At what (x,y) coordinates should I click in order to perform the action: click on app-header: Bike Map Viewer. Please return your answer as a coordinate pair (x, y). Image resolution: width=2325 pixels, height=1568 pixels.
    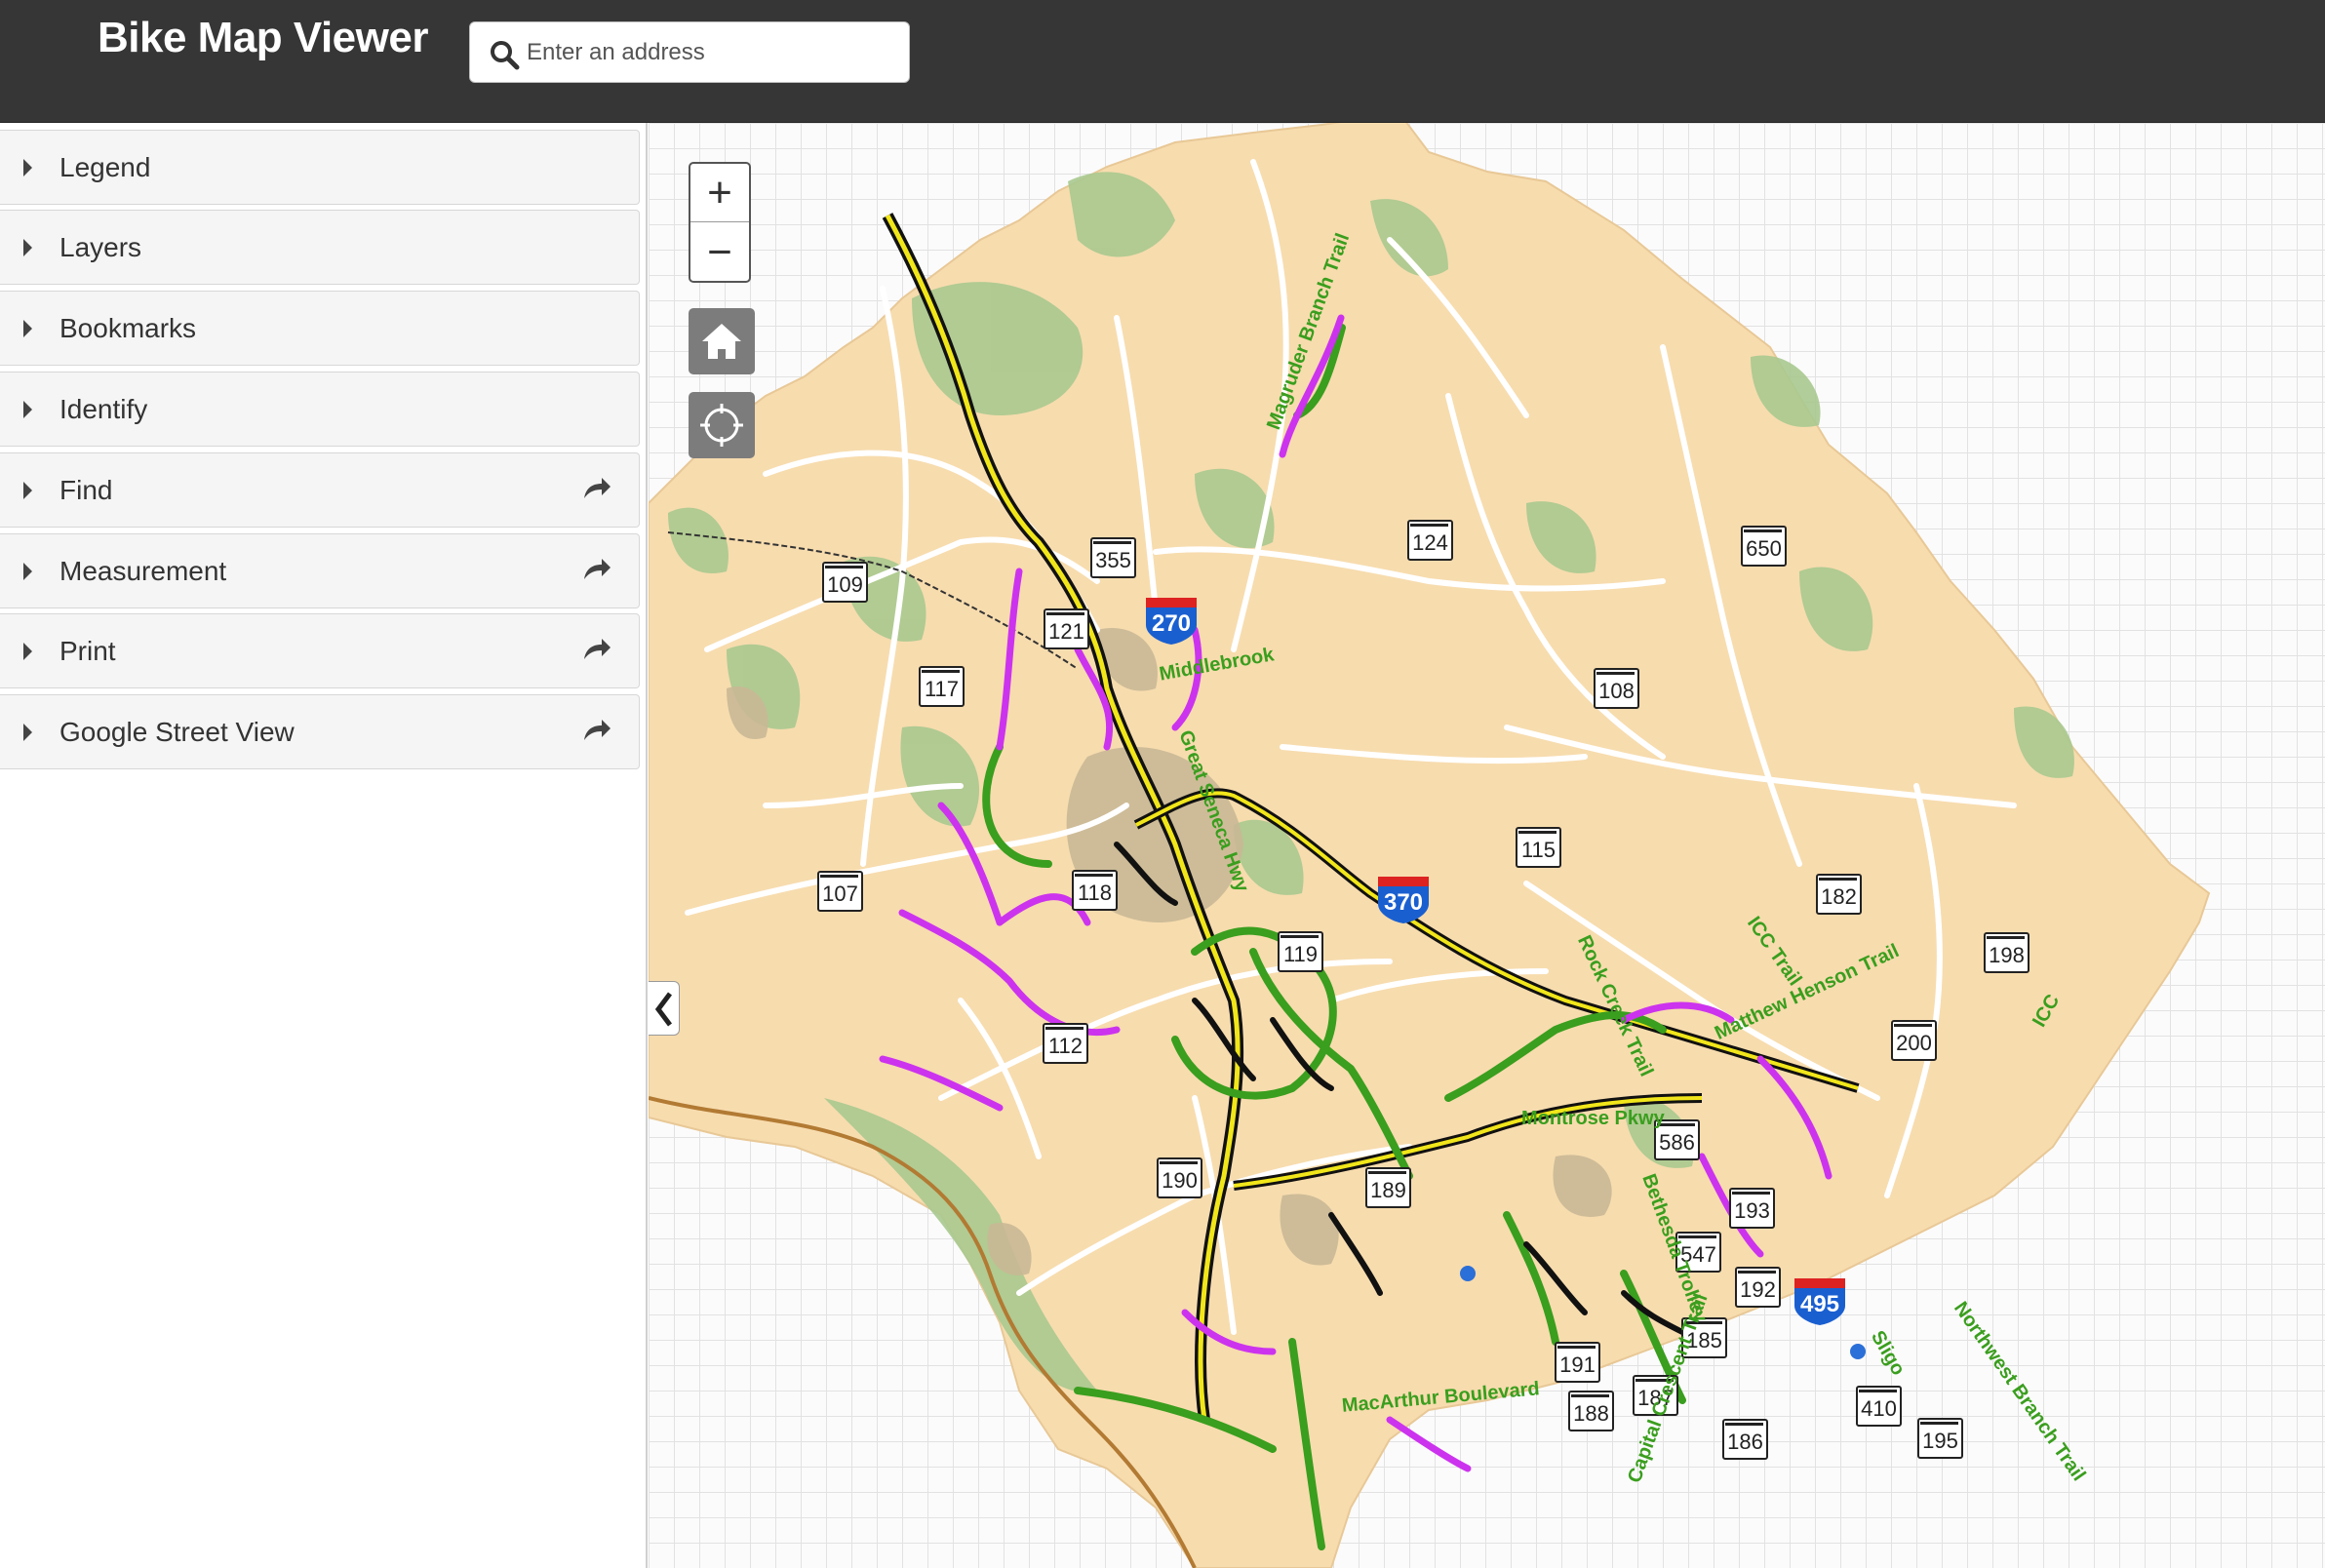
    Looking at the image, I should click on (1162, 61).